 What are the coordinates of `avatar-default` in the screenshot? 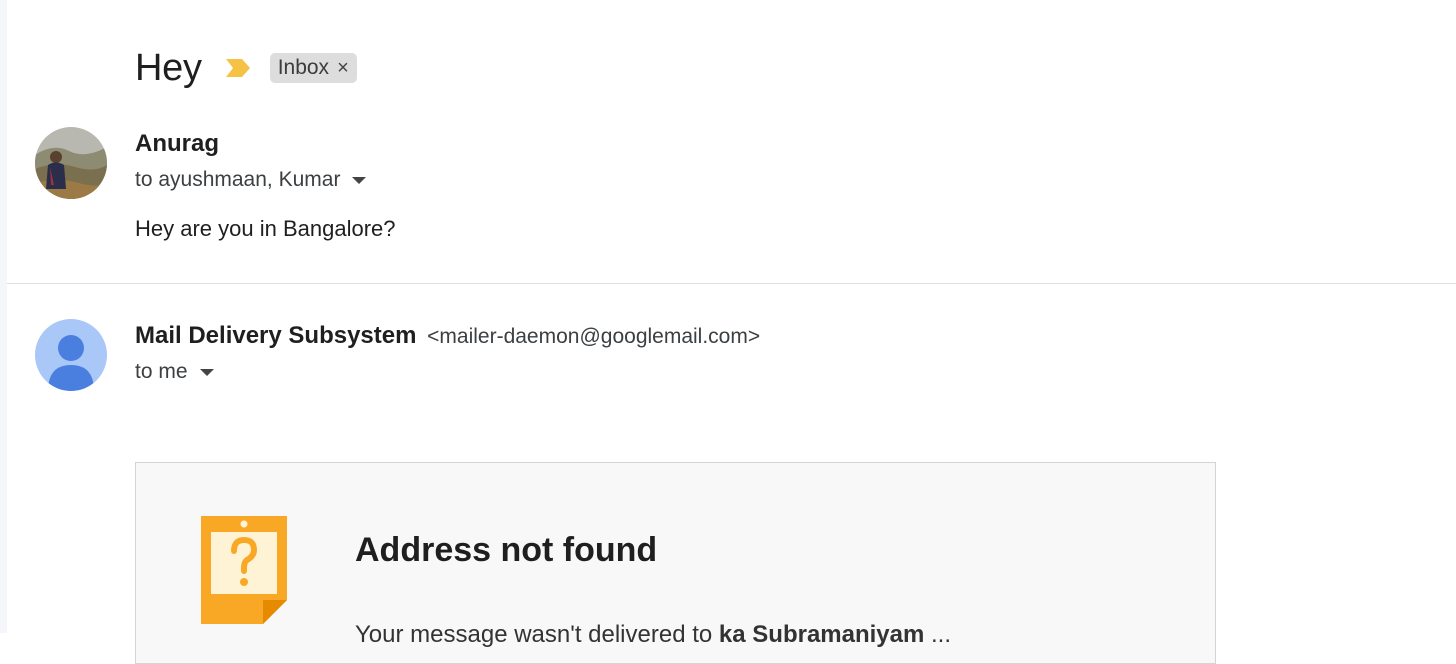 It's located at (71, 355).